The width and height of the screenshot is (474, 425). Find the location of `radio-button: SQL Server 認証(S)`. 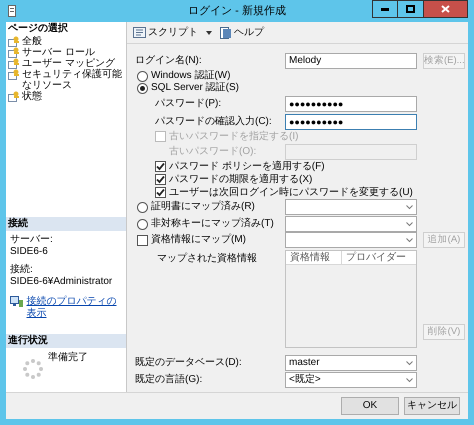

radio-button: SQL Server 認証(S) is located at coordinates (188, 88).